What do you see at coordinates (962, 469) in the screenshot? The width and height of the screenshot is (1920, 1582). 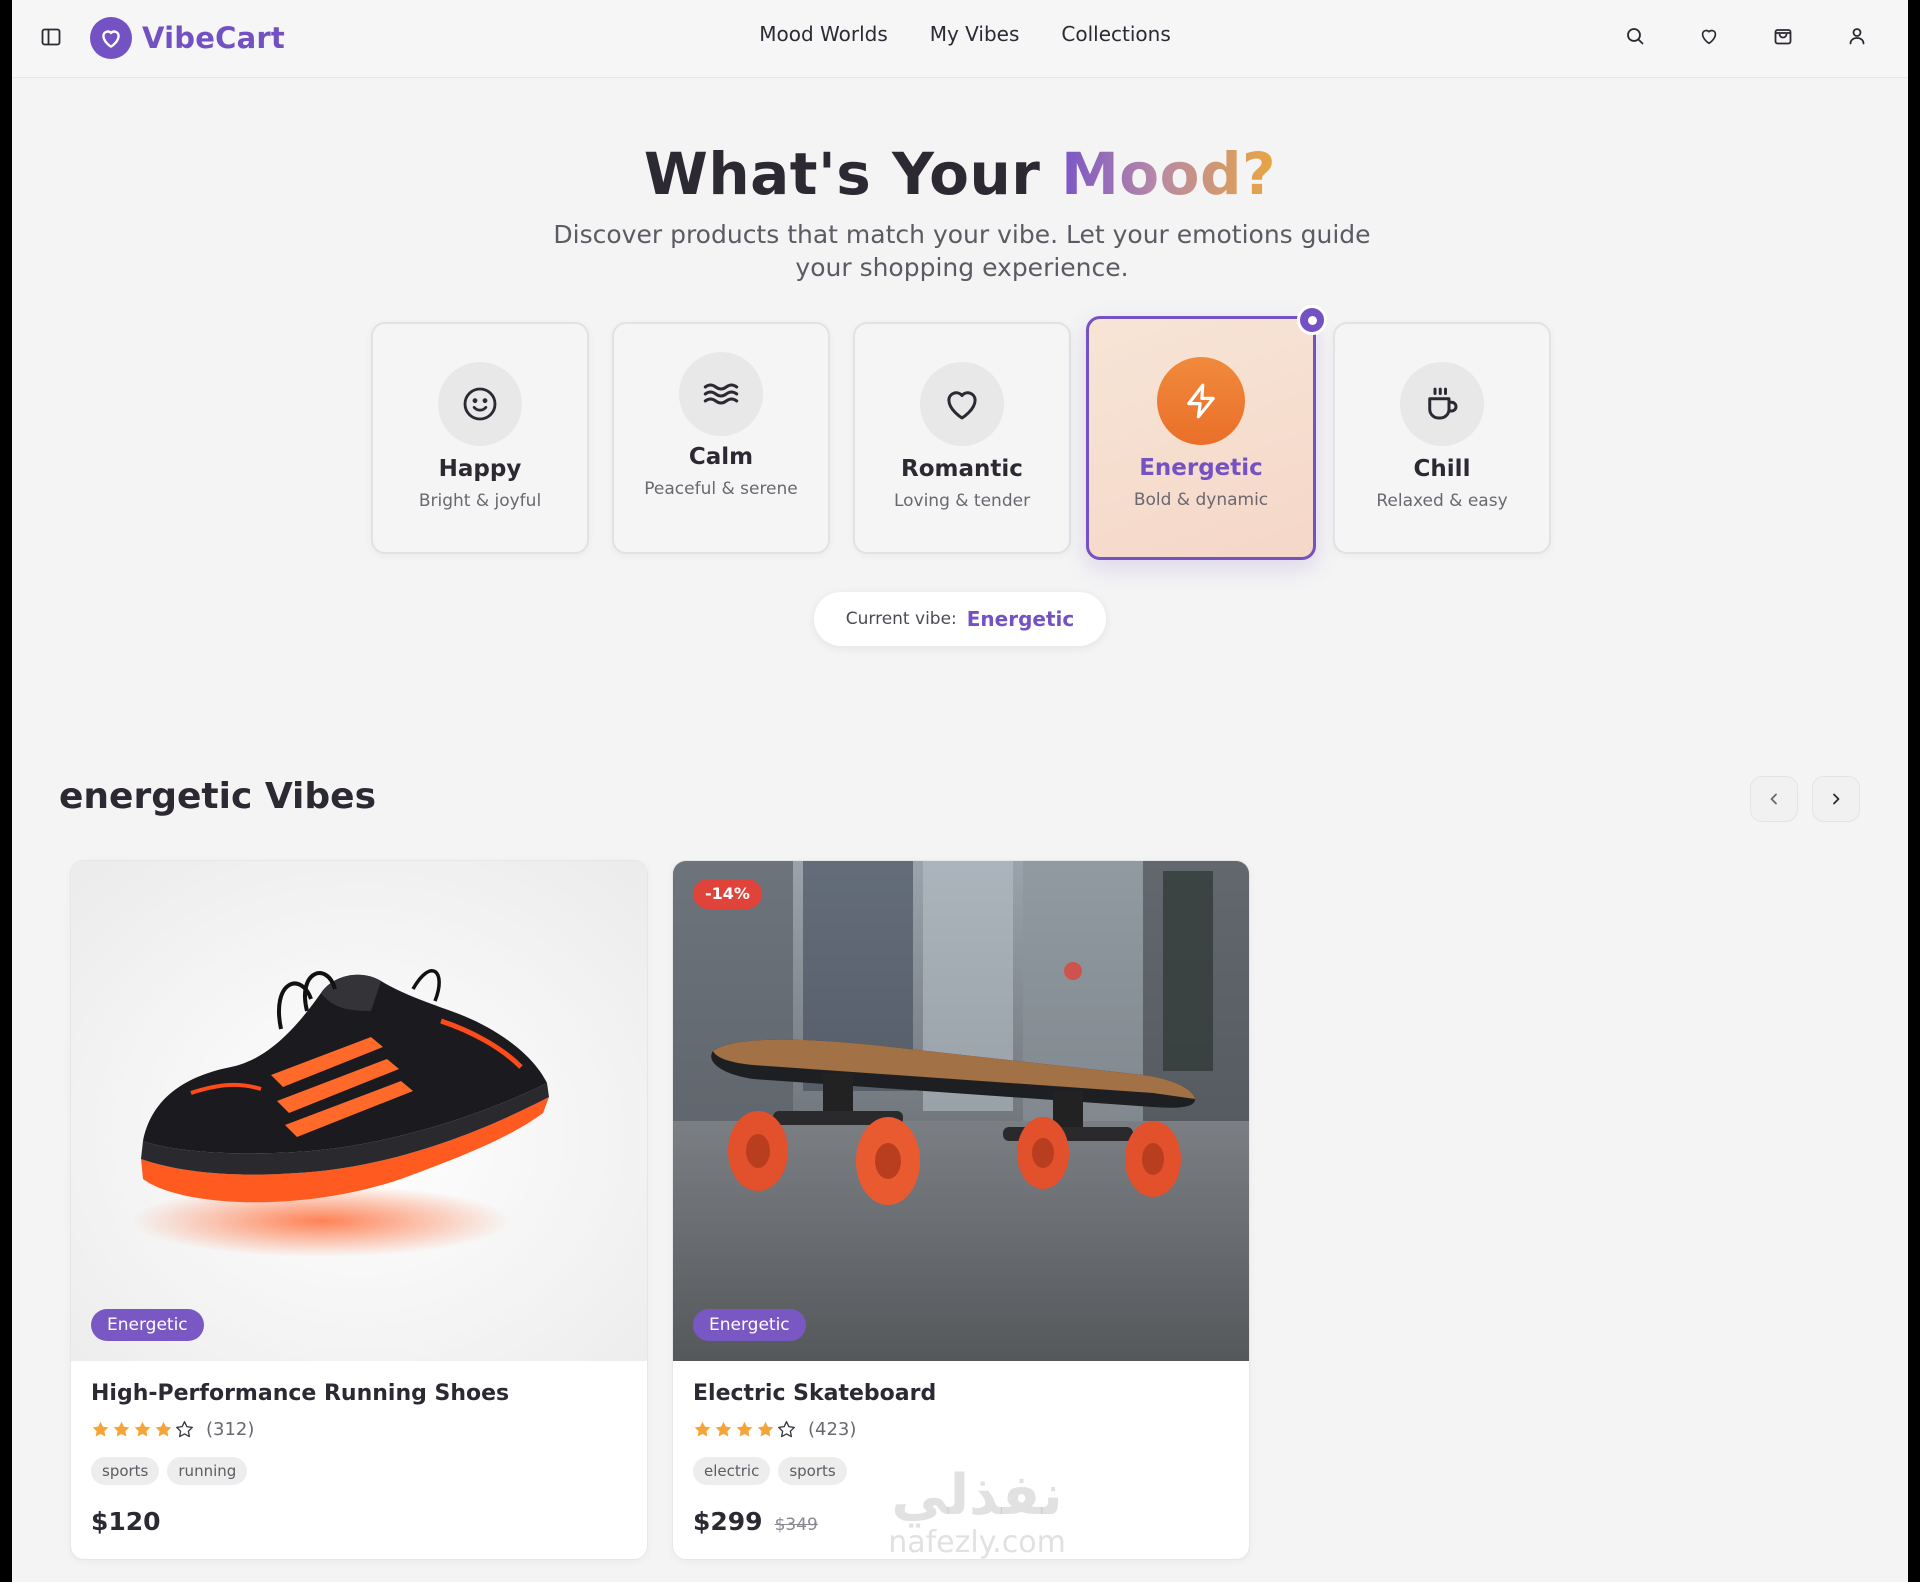 I see `mood-label: Romantic` at bounding box center [962, 469].